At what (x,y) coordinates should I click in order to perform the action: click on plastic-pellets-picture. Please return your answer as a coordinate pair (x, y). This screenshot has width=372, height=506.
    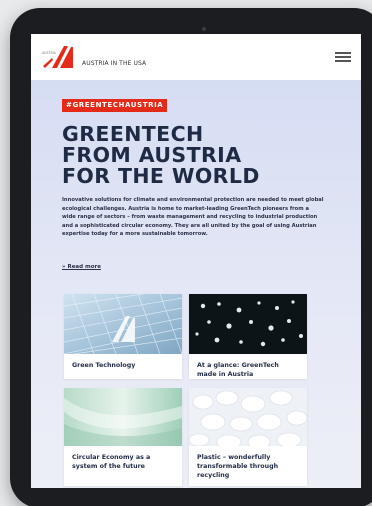
    Looking at the image, I should click on (248, 417).